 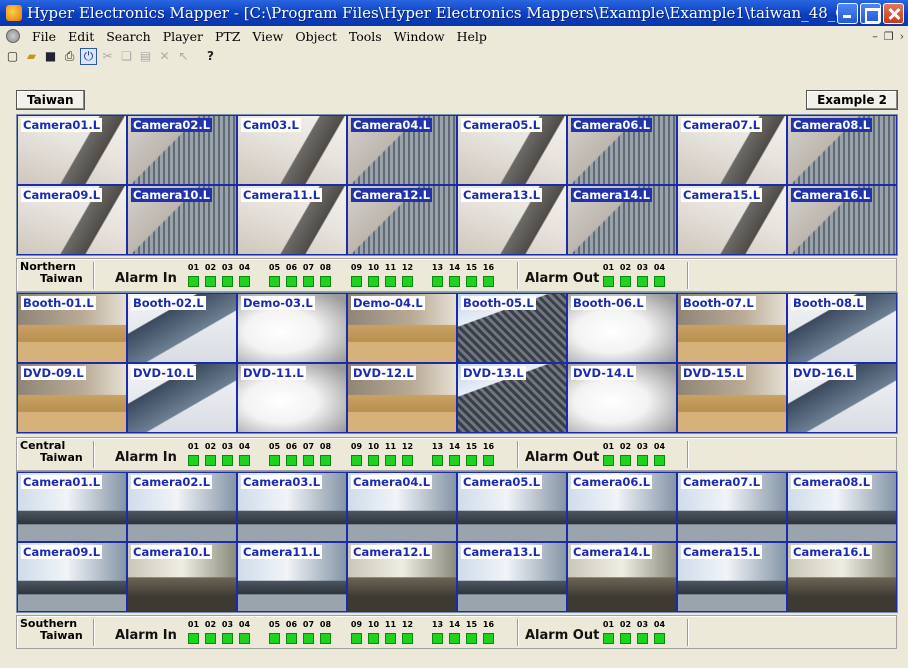 What do you see at coordinates (402, 328) in the screenshot?
I see `camera-tile: Demo-04.L` at bounding box center [402, 328].